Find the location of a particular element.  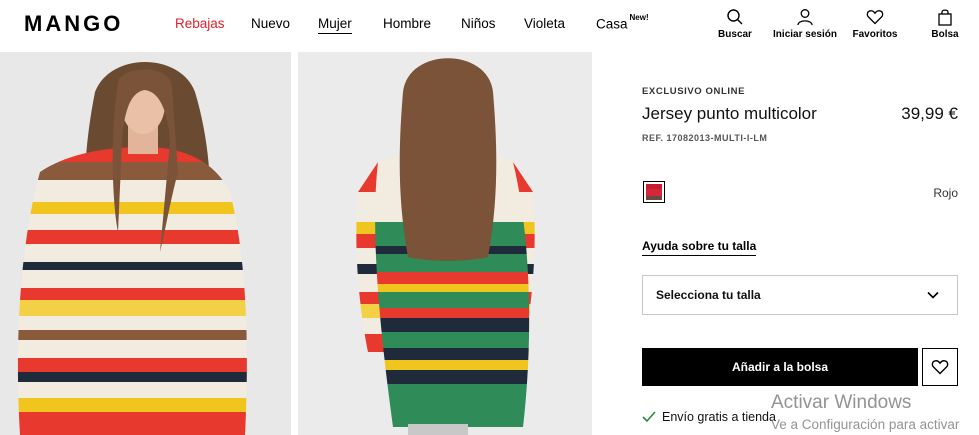

color-swatch-fill is located at coordinates (654, 192).